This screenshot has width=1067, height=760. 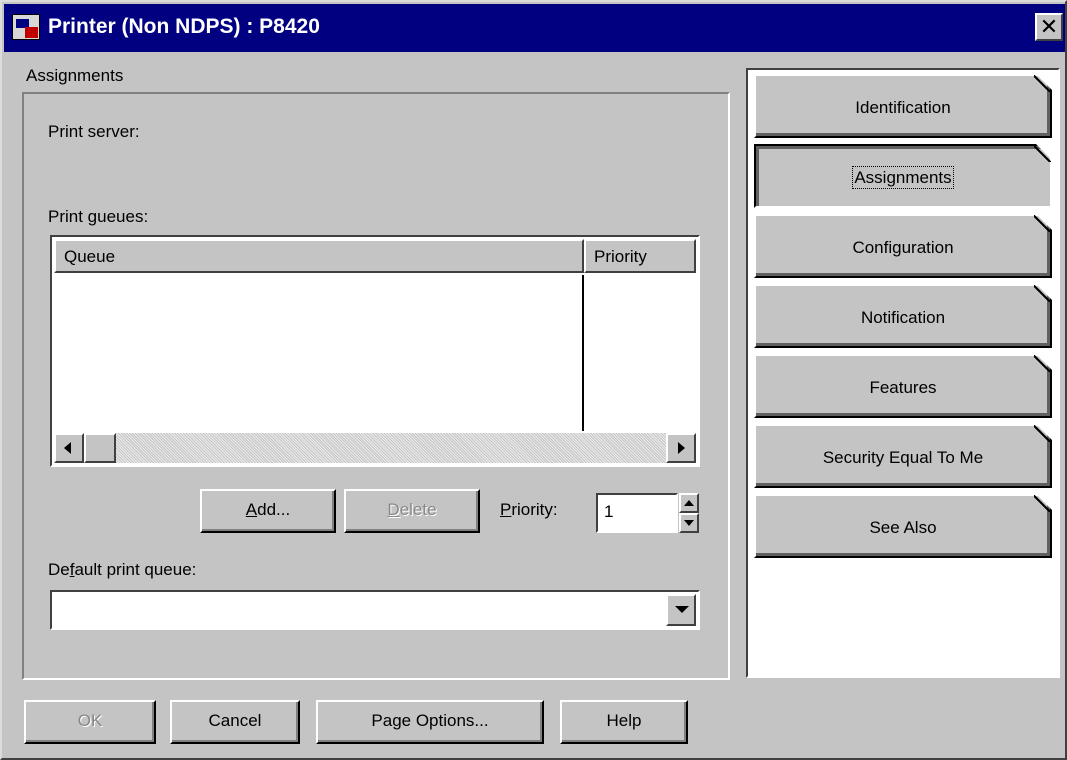 What do you see at coordinates (90, 722) in the screenshot?
I see `ok-button: OK` at bounding box center [90, 722].